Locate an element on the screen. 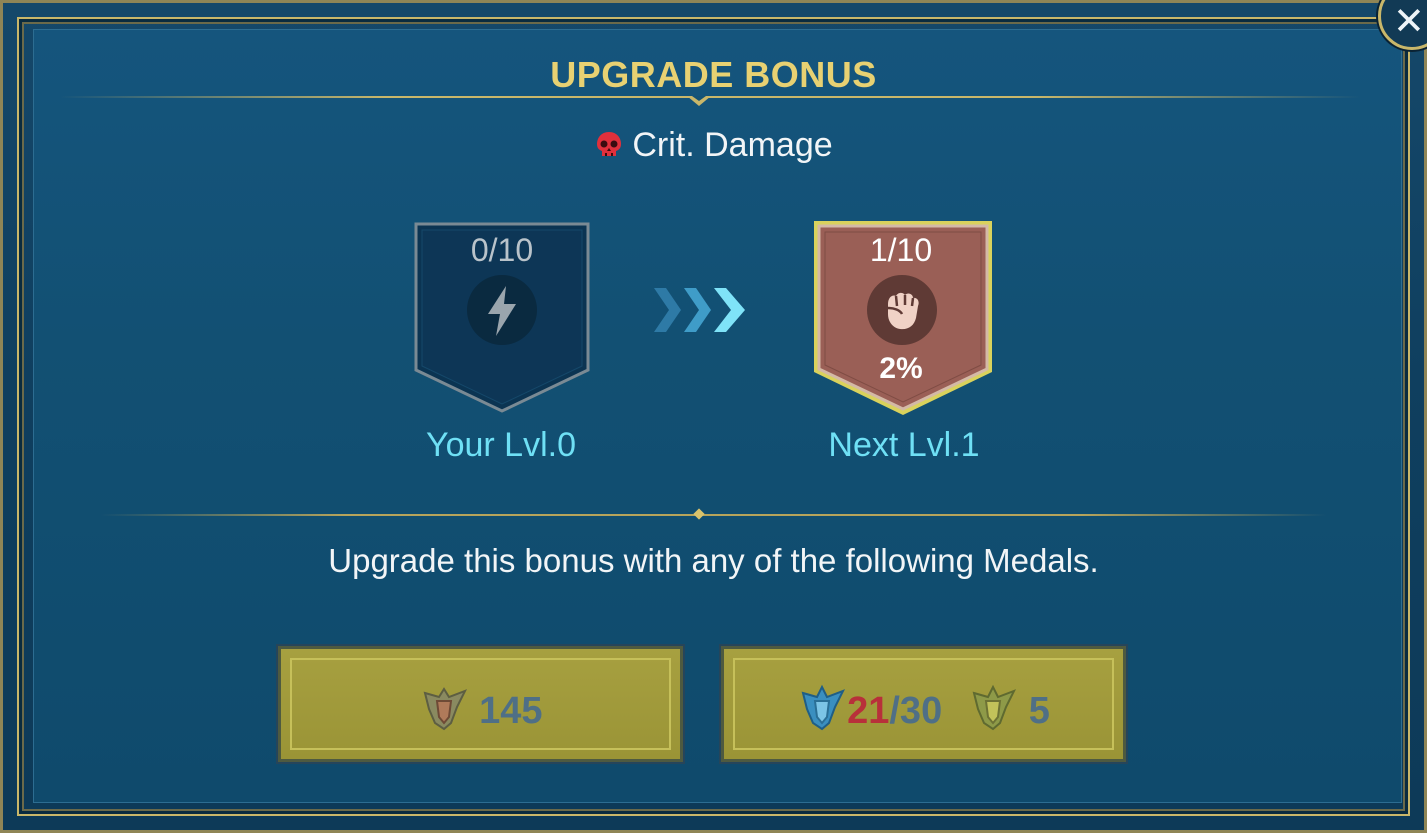  fist-icon is located at coordinates (902, 310).